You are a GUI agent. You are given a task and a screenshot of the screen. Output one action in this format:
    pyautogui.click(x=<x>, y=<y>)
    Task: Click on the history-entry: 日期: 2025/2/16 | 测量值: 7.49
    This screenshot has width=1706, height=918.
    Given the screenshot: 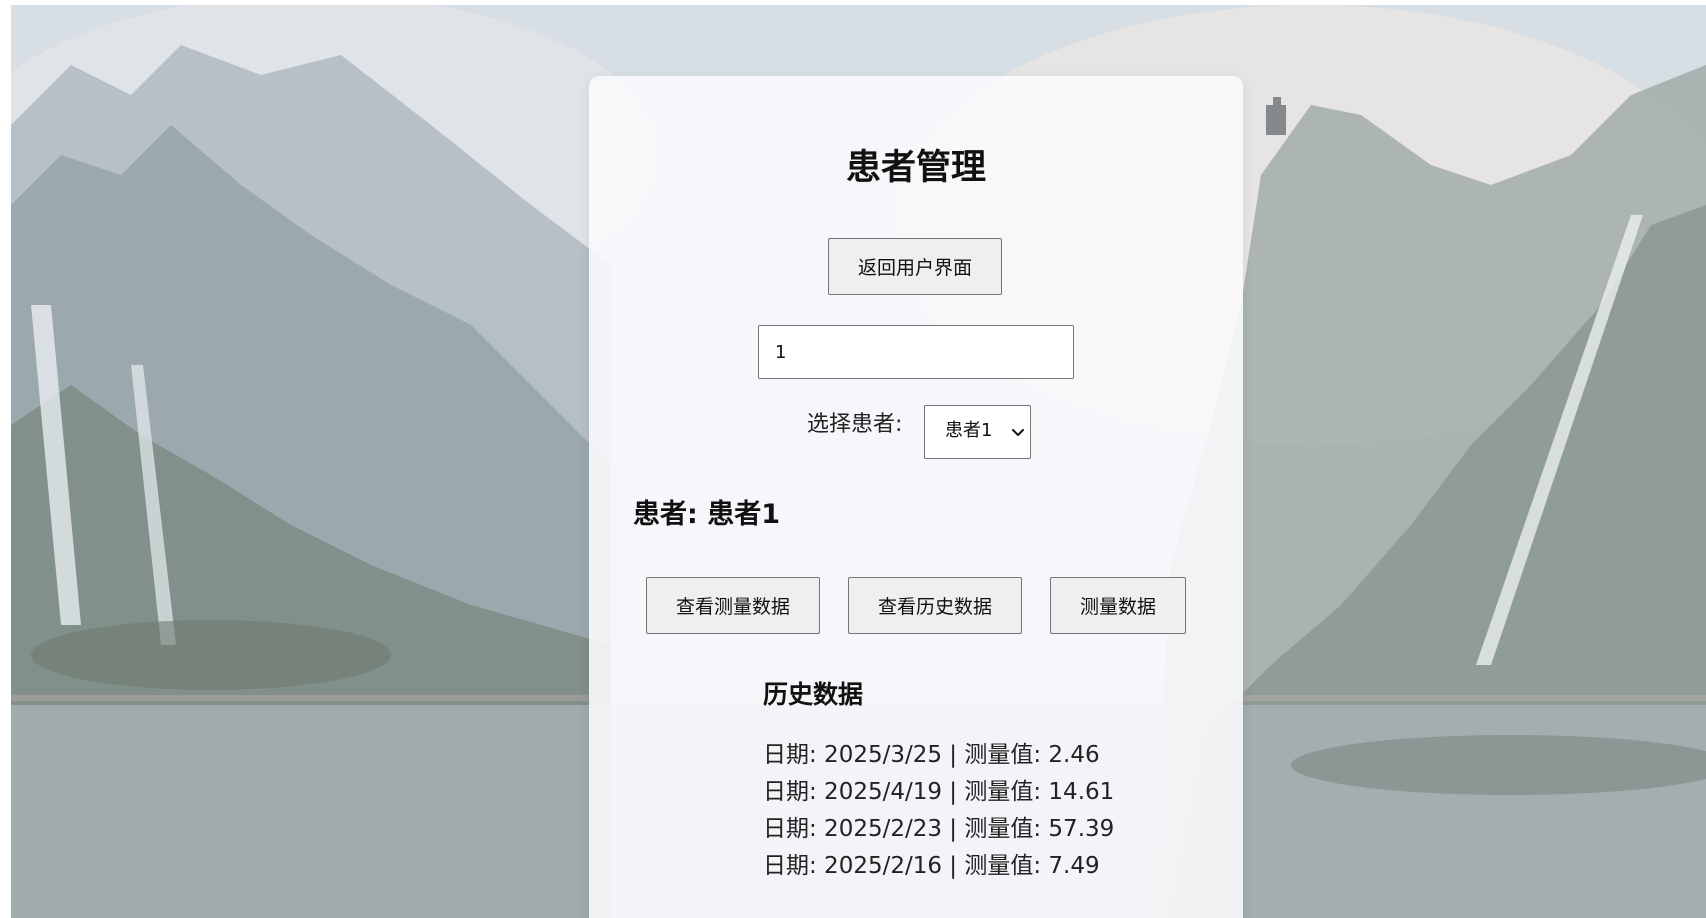 What is the action you would take?
    pyautogui.click(x=931, y=866)
    